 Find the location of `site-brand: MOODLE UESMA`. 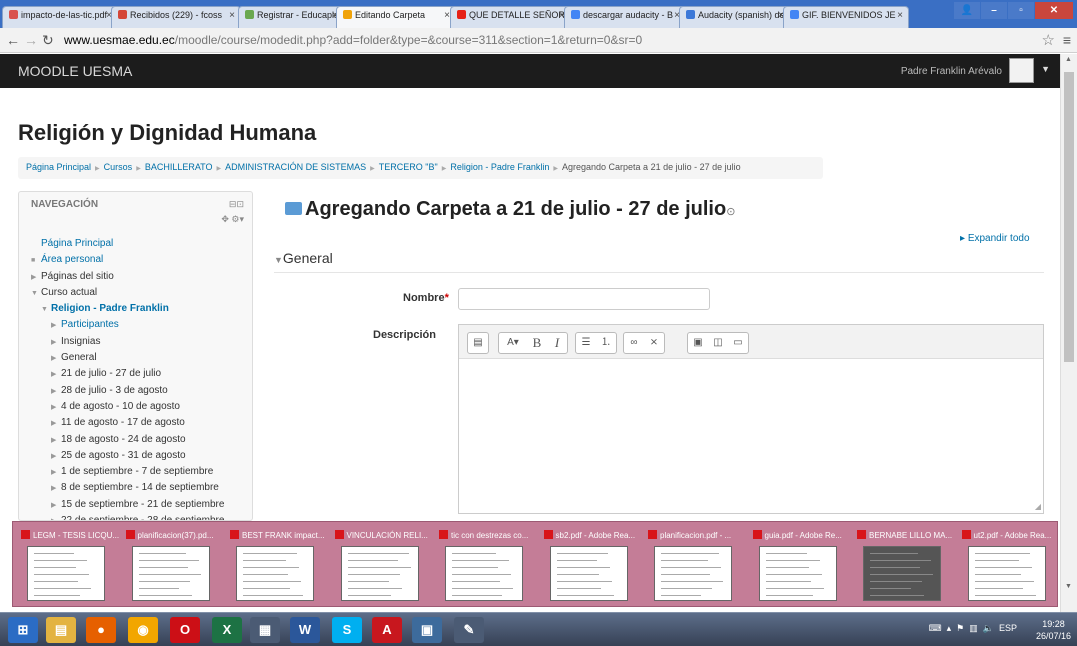

site-brand: MOODLE UESMA is located at coordinates (75, 71).